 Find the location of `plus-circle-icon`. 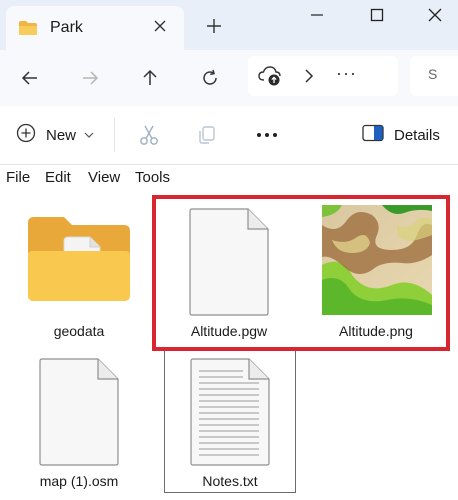

plus-circle-icon is located at coordinates (26, 135).